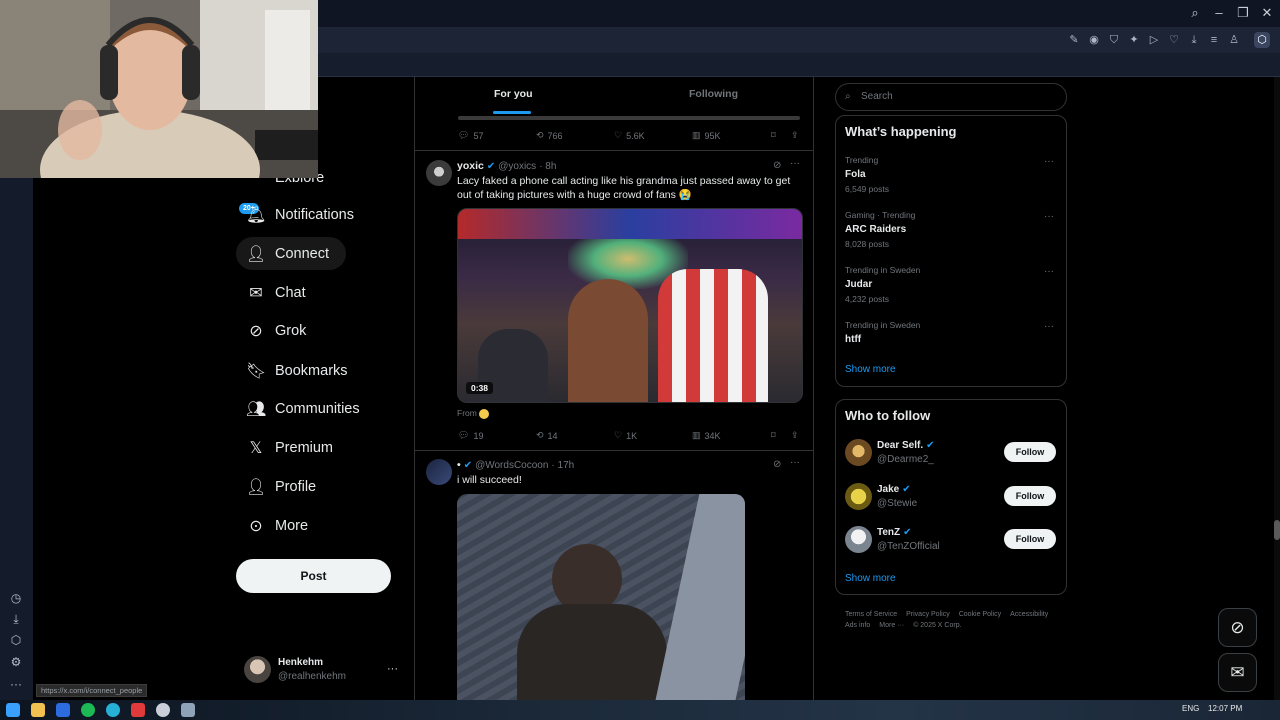  What do you see at coordinates (38, 710) in the screenshot?
I see `file-explorer-icon` at bounding box center [38, 710].